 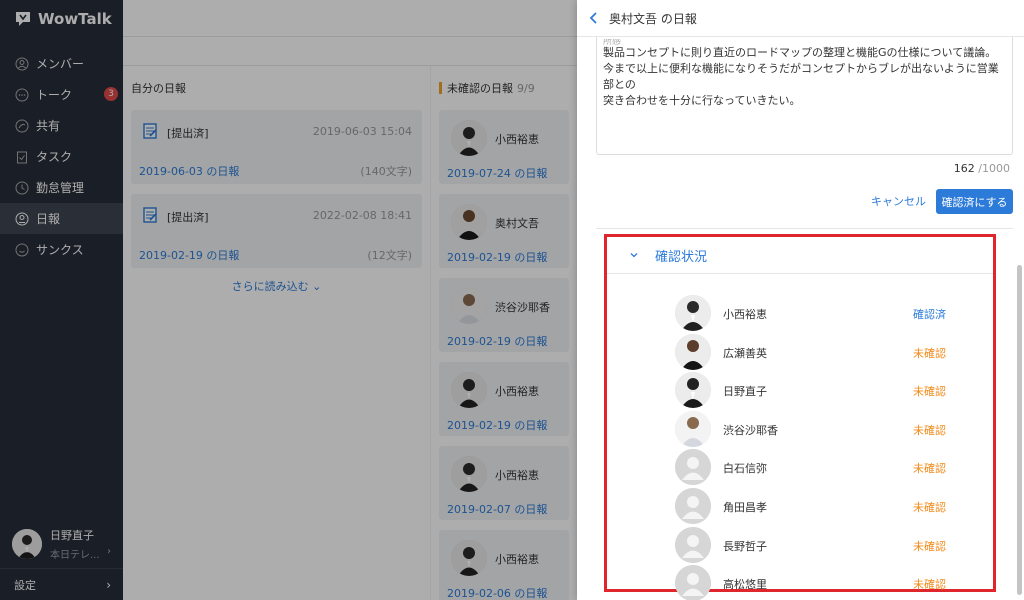 I want to click on list-item: 日野直子 未確認, so click(x=800, y=391).